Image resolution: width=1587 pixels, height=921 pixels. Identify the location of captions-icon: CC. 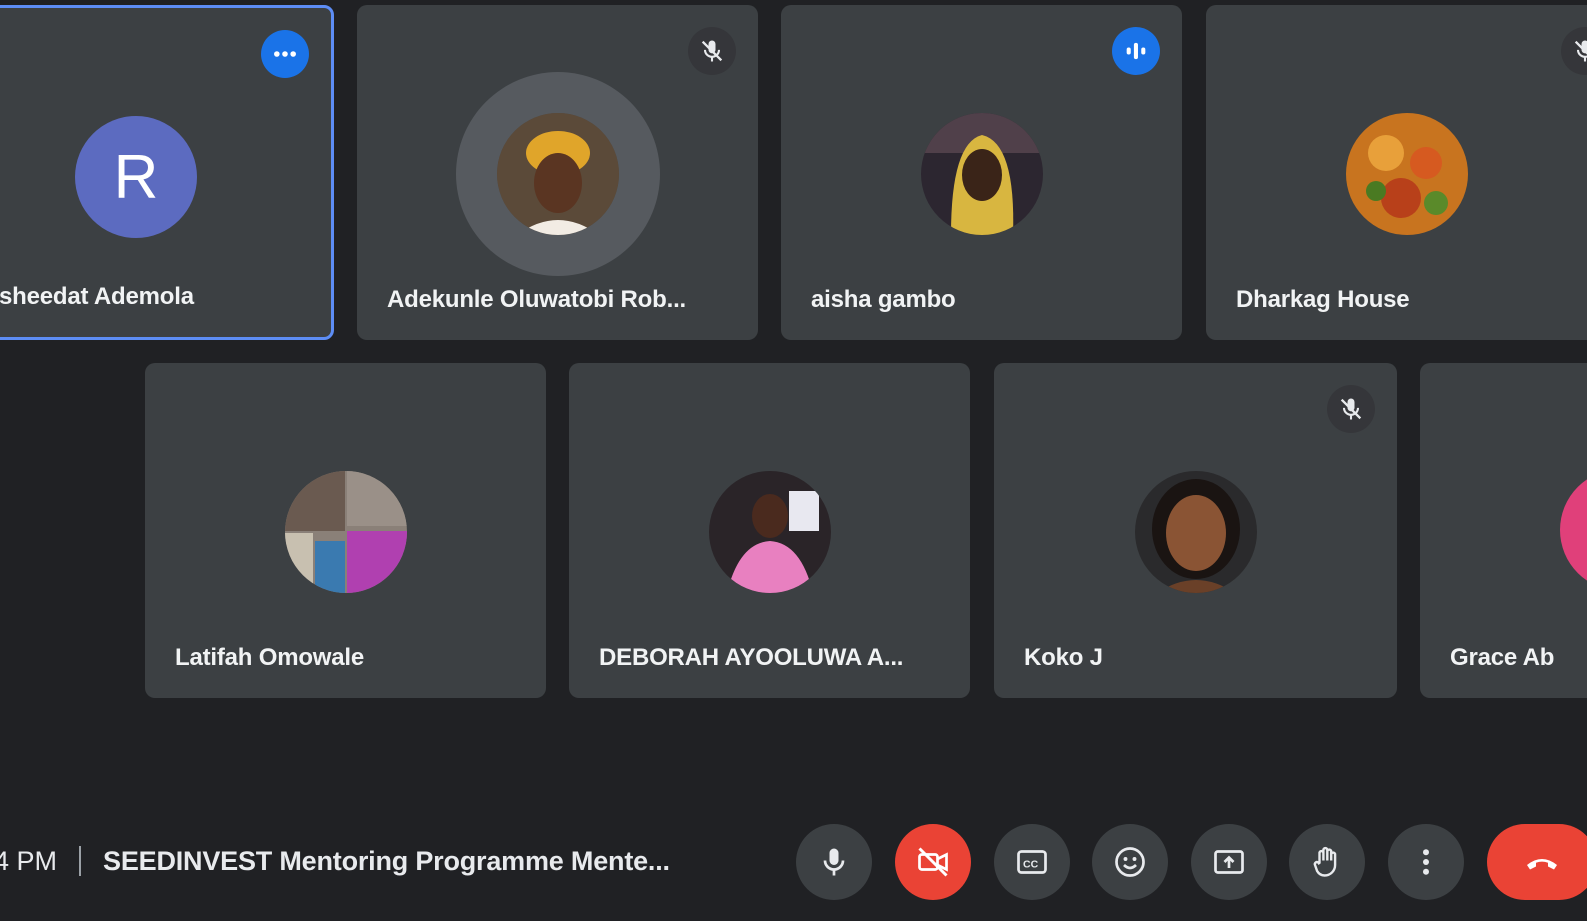
(1032, 862).